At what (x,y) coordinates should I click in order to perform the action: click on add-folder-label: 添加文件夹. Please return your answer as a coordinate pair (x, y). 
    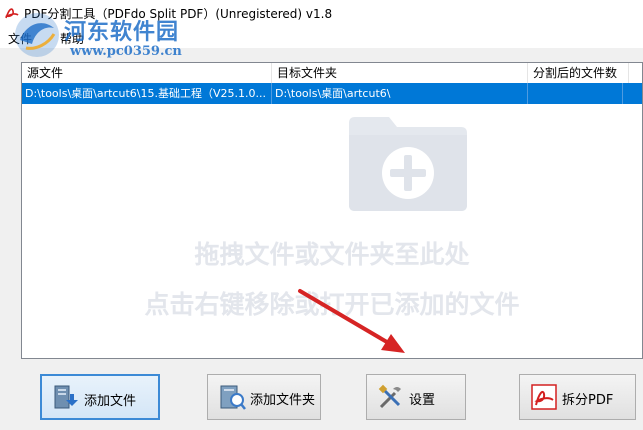
    Looking at the image, I should click on (283, 400).